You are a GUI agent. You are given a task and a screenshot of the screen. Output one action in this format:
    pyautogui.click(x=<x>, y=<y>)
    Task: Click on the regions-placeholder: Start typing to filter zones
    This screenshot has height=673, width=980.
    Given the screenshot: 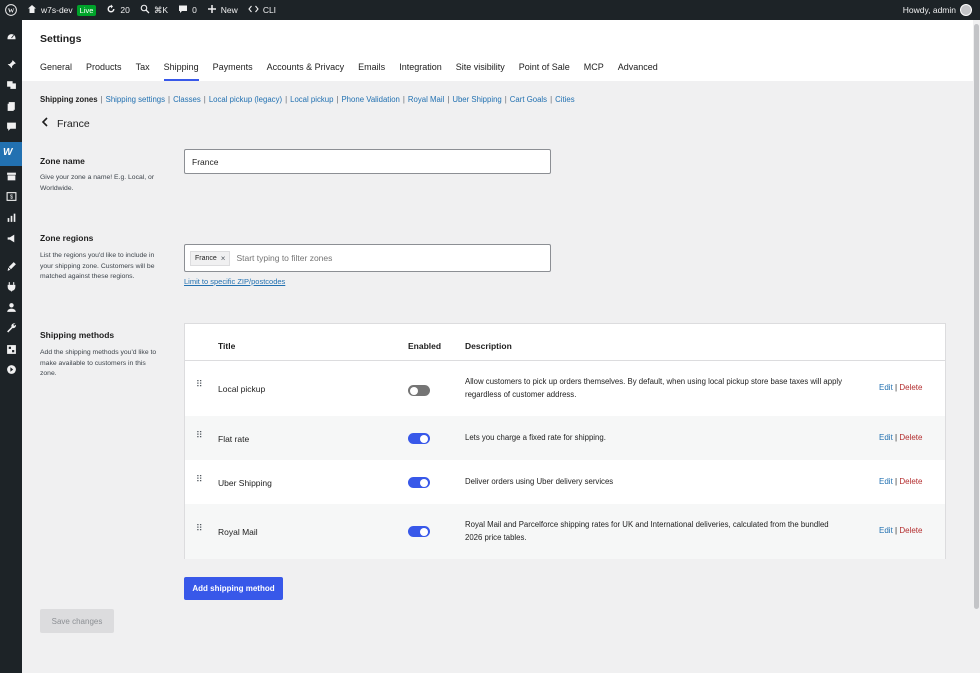 What is the action you would take?
    pyautogui.click(x=284, y=258)
    